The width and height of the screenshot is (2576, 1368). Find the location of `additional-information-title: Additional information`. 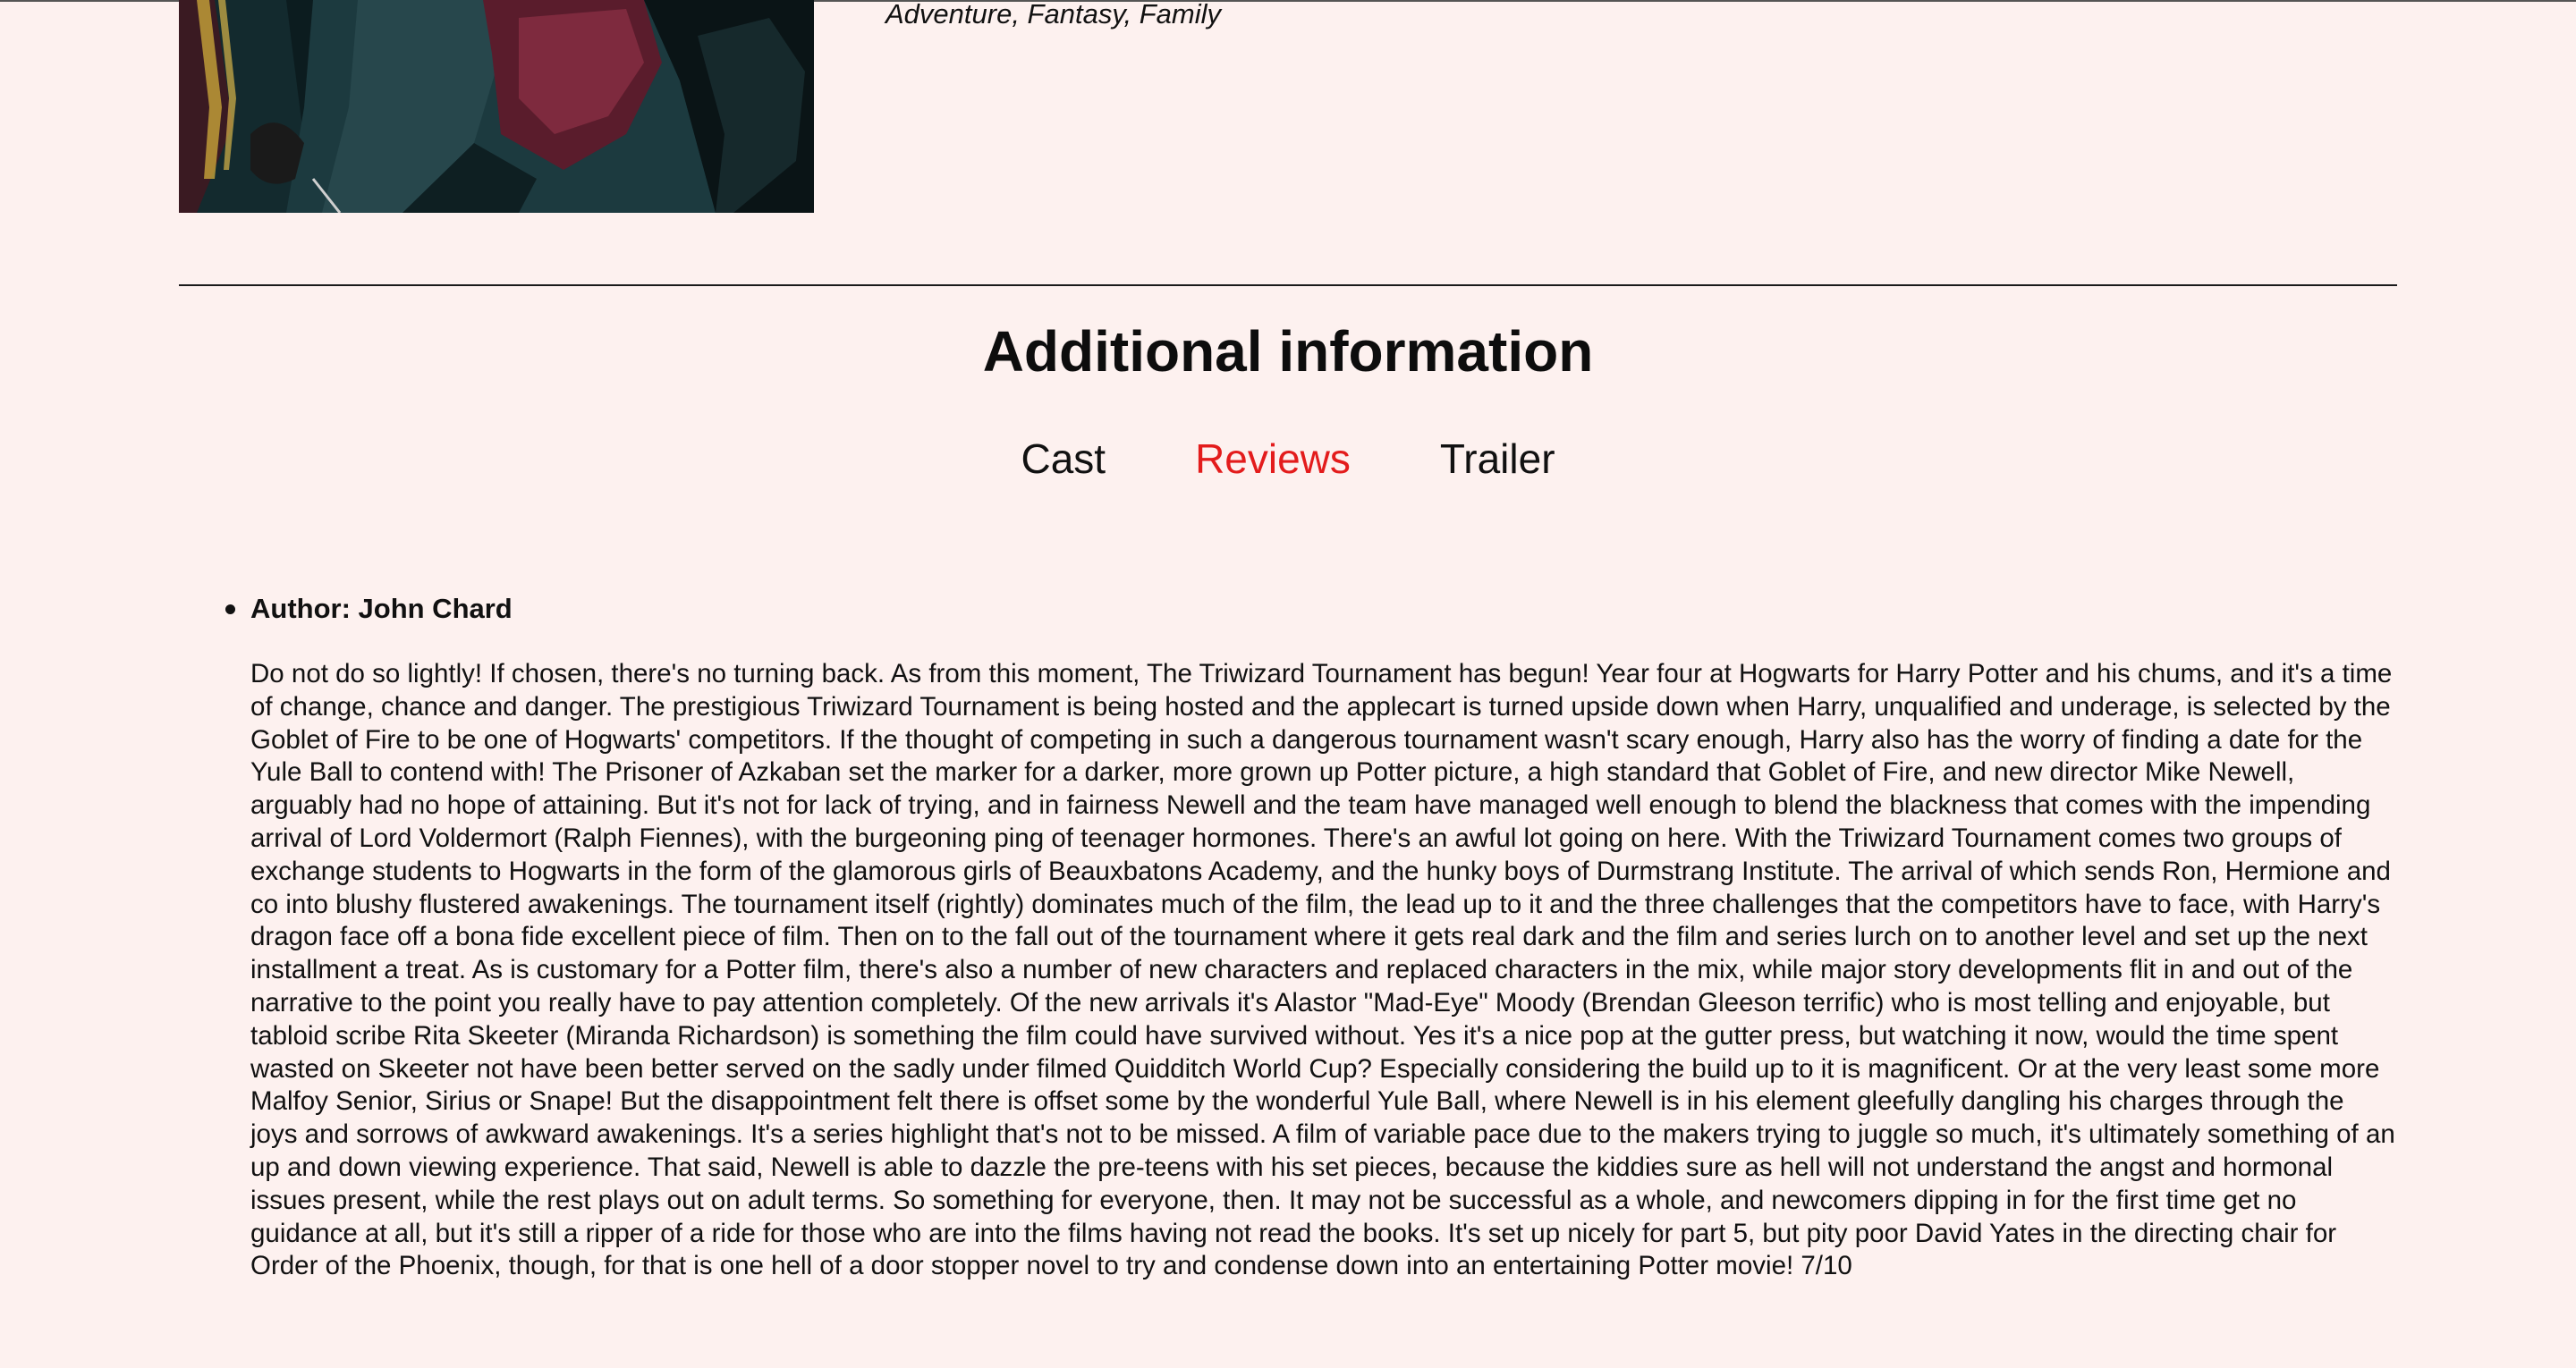

additional-information-title: Additional information is located at coordinates (1288, 351).